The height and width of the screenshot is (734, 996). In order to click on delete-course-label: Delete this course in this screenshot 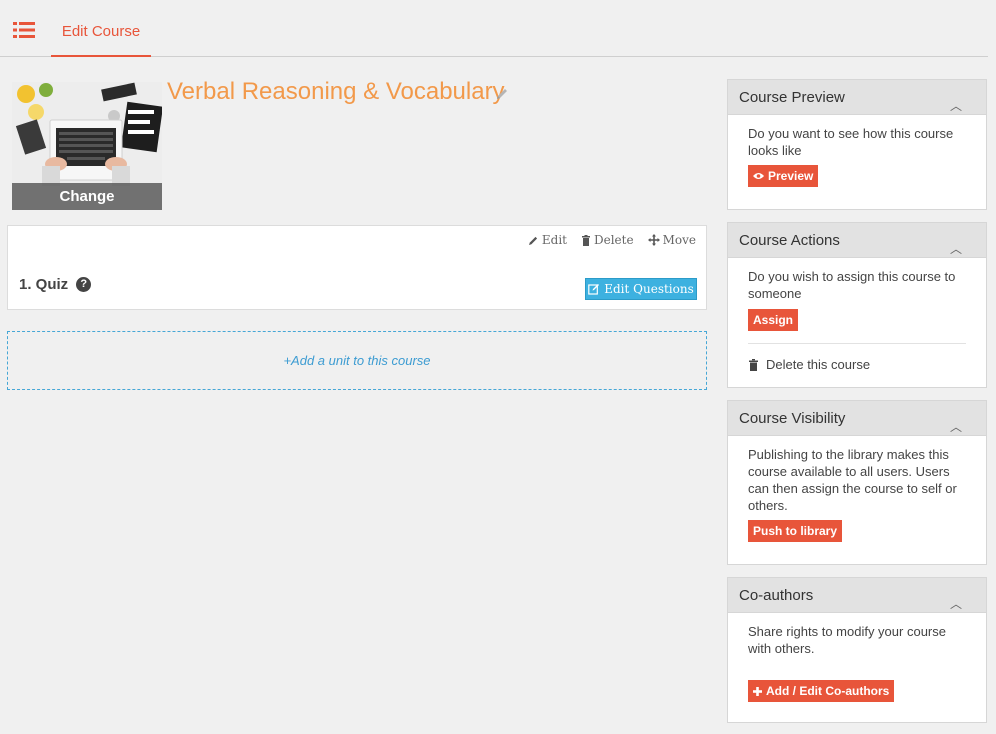, I will do `click(818, 364)`.